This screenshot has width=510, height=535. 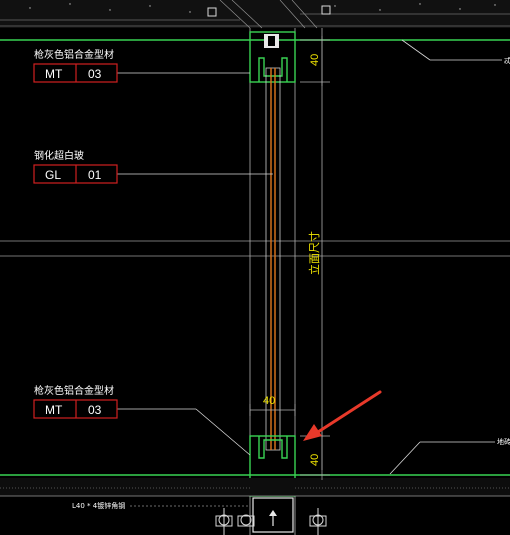 What do you see at coordinates (271, 41) in the screenshot?
I see `top-bolt` at bounding box center [271, 41].